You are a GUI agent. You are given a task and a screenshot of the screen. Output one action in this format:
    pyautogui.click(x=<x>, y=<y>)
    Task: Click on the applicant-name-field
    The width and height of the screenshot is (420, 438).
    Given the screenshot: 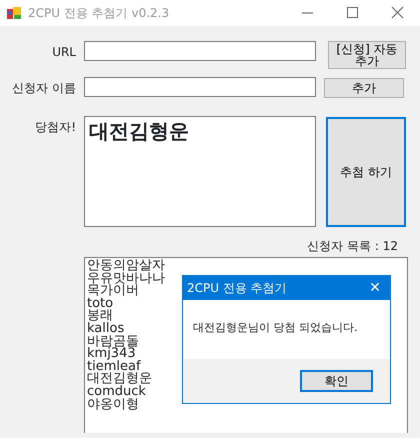 What is the action you would take?
    pyautogui.click(x=200, y=87)
    